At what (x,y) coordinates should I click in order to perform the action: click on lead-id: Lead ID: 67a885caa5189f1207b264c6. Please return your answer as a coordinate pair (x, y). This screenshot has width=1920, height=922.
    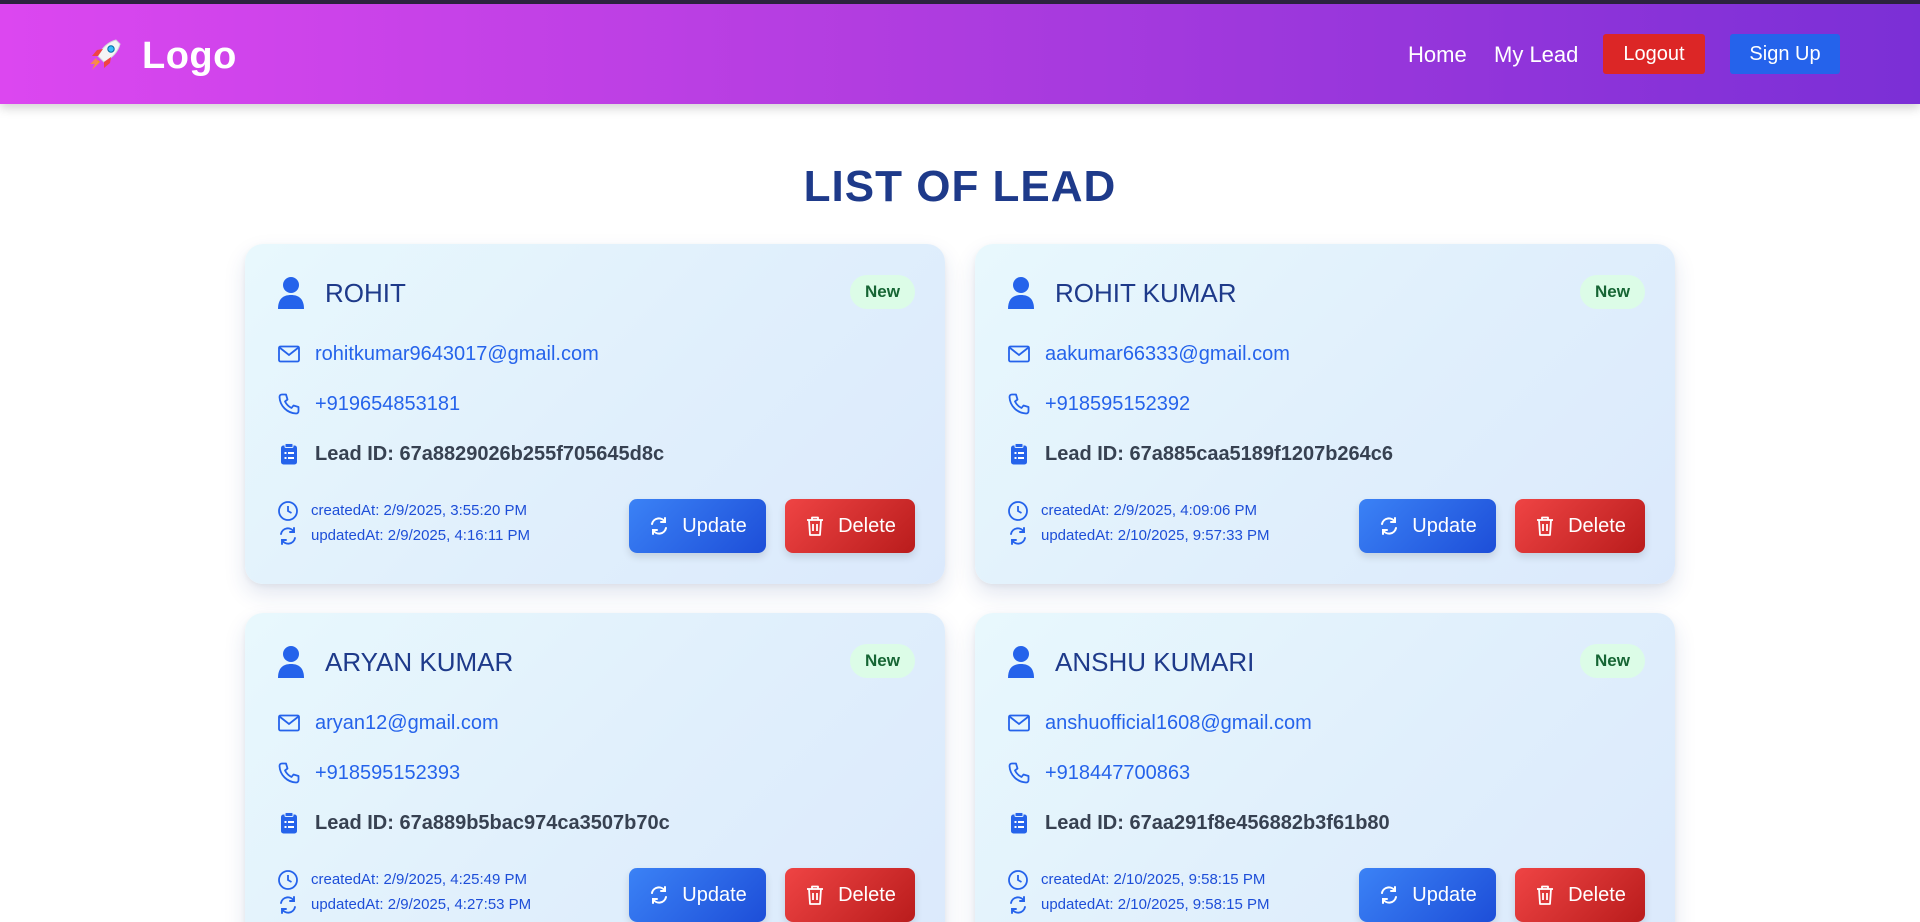
    Looking at the image, I should click on (1219, 454).